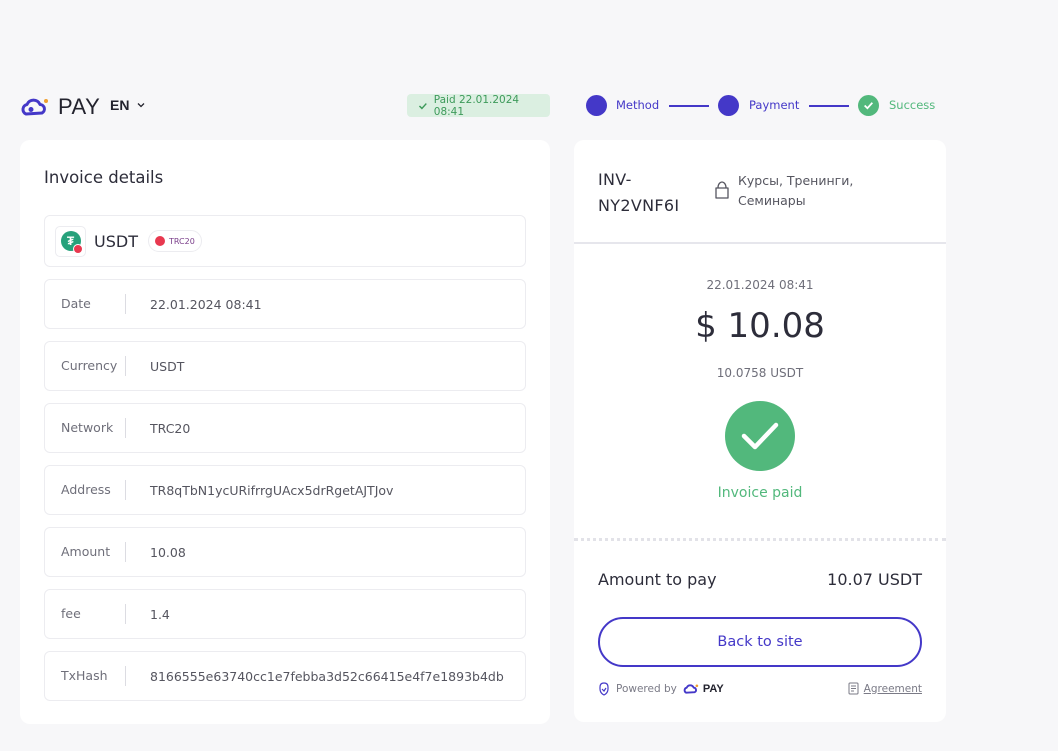  Describe the element at coordinates (638, 105) in the screenshot. I see `step-method-label: Method` at that location.